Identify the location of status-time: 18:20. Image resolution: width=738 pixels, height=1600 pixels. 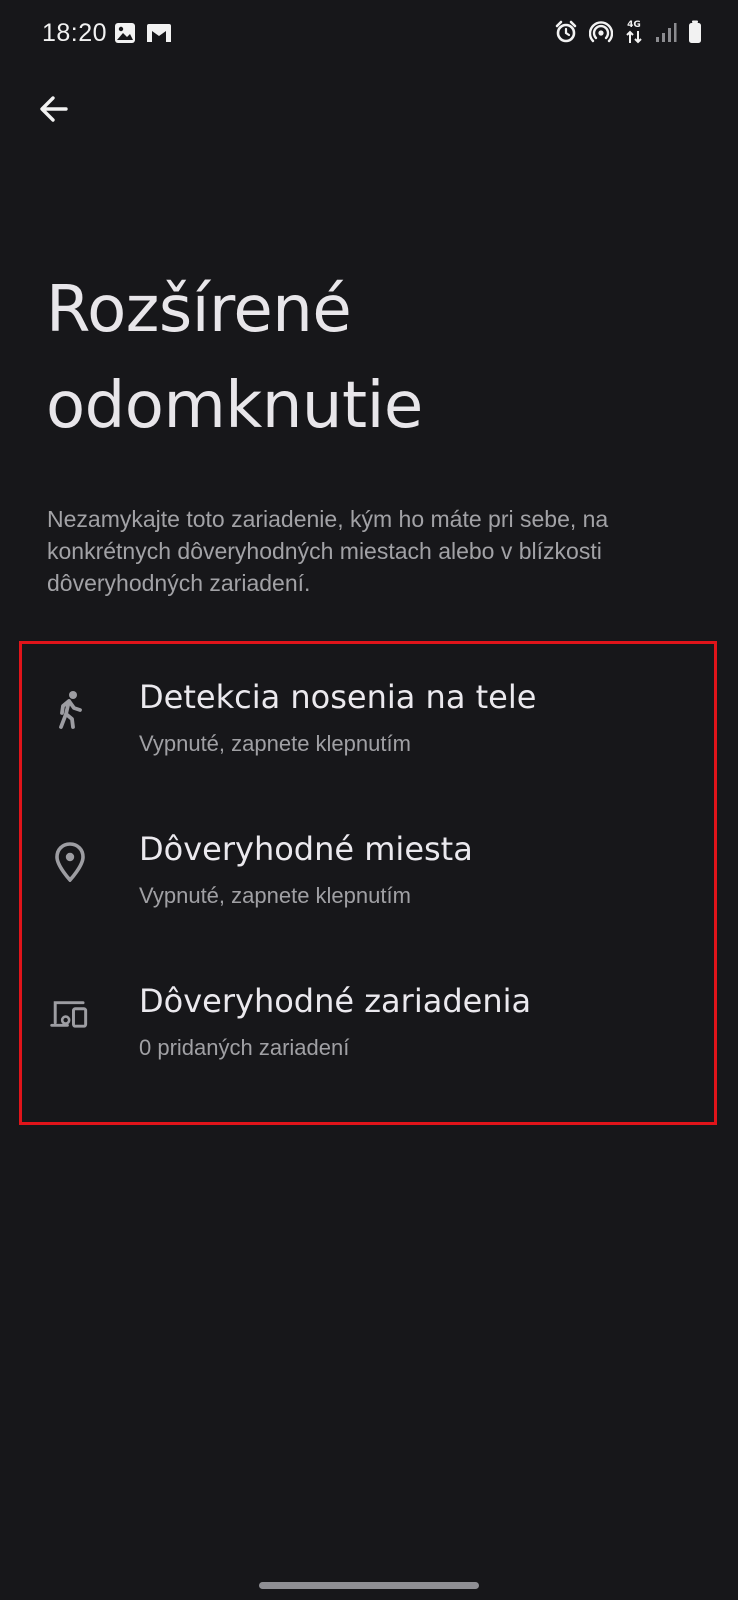
(75, 33).